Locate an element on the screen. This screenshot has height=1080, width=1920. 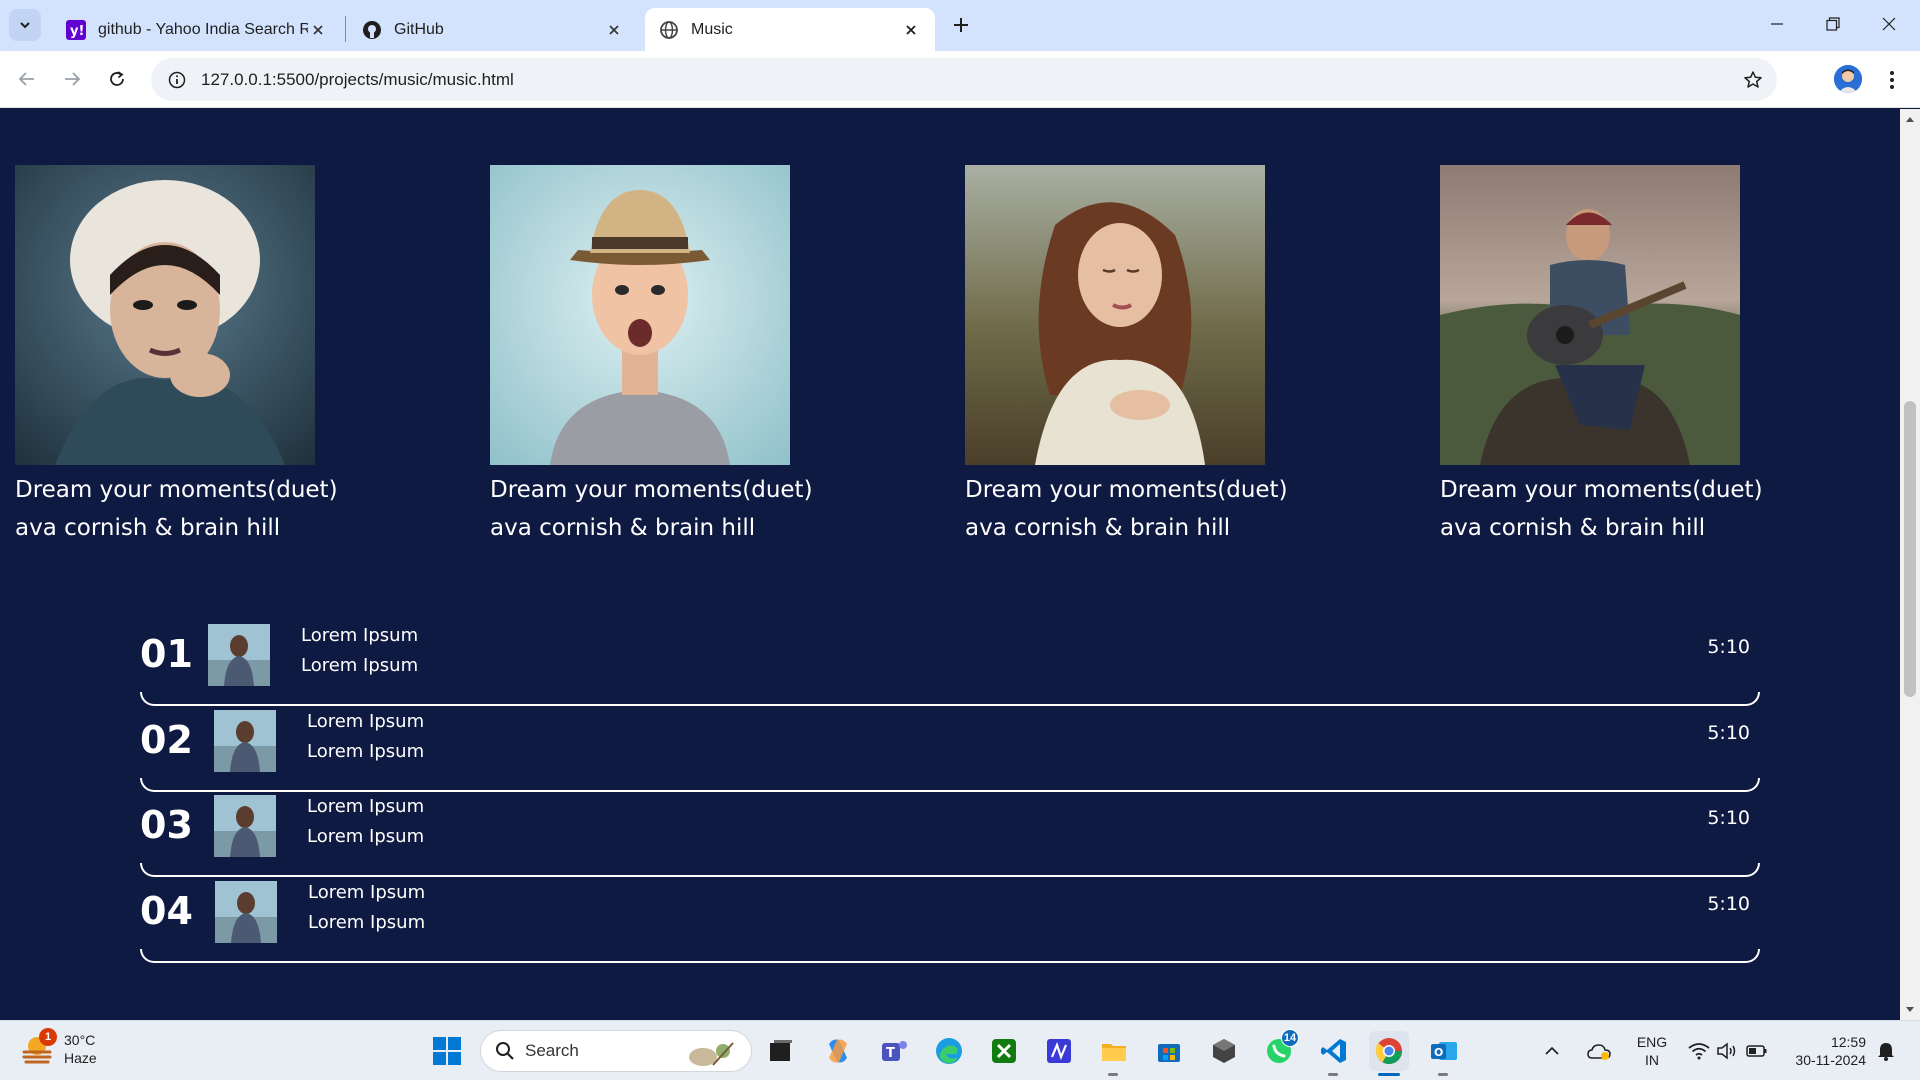
site-info-icon is located at coordinates (177, 79).